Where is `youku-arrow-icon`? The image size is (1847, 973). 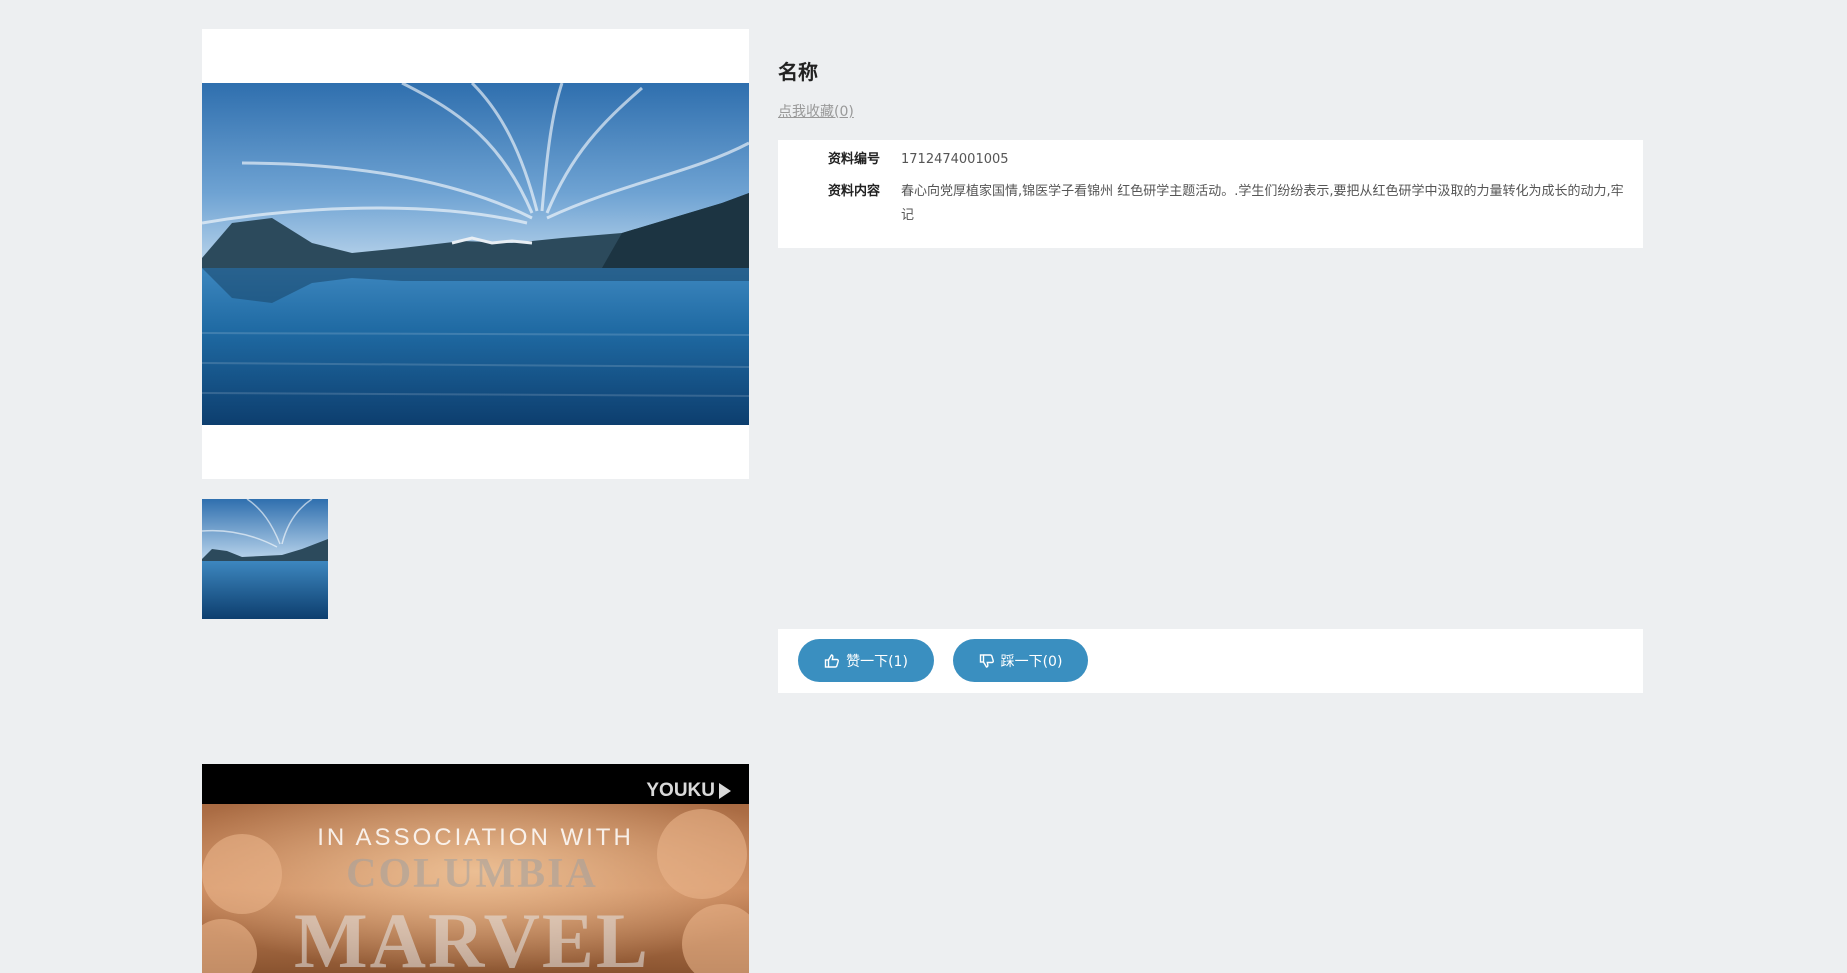
youku-arrow-icon is located at coordinates (725, 791).